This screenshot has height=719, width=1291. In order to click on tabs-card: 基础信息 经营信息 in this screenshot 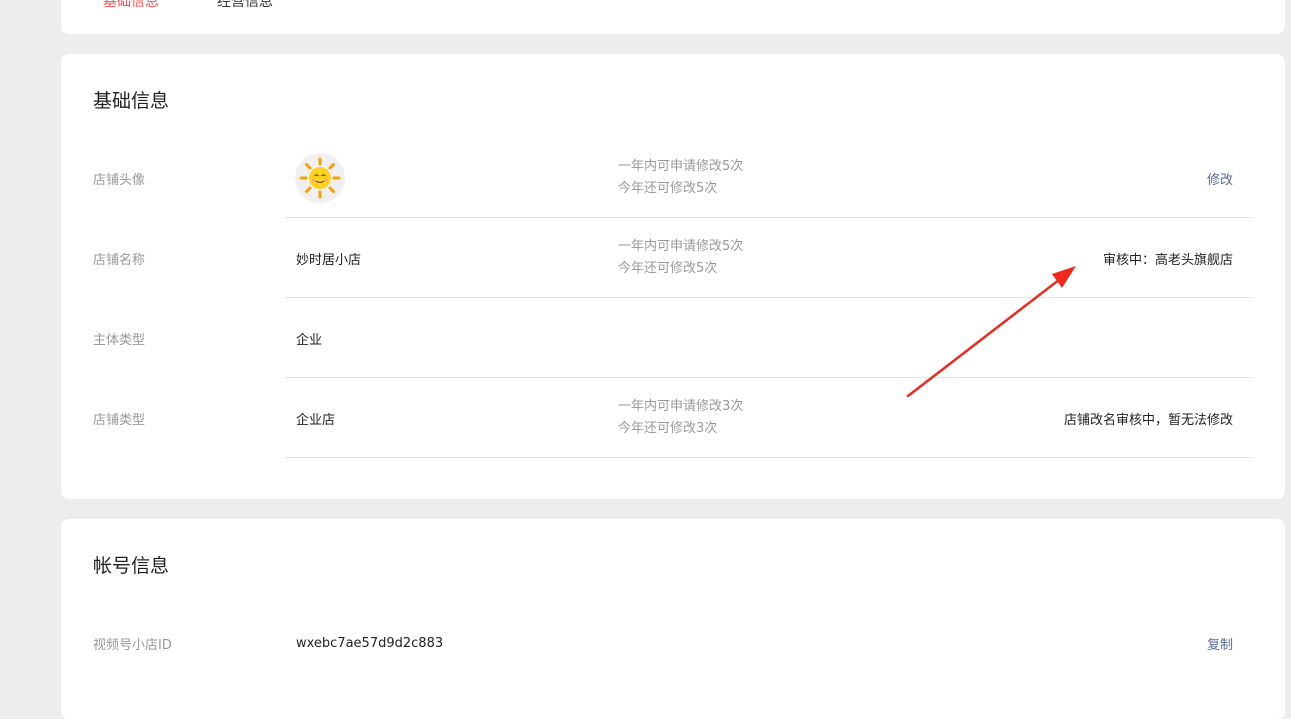, I will do `click(673, 17)`.